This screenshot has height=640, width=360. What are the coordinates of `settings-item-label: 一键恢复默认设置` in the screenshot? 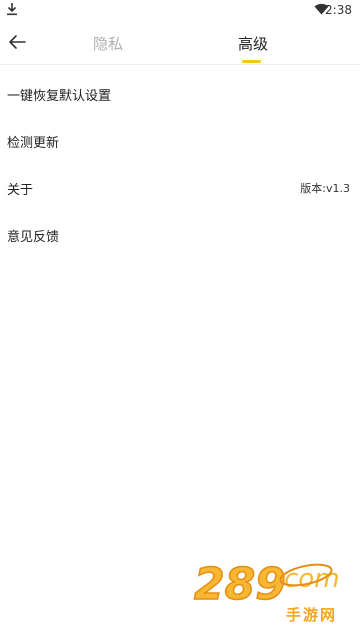 It's located at (59, 96).